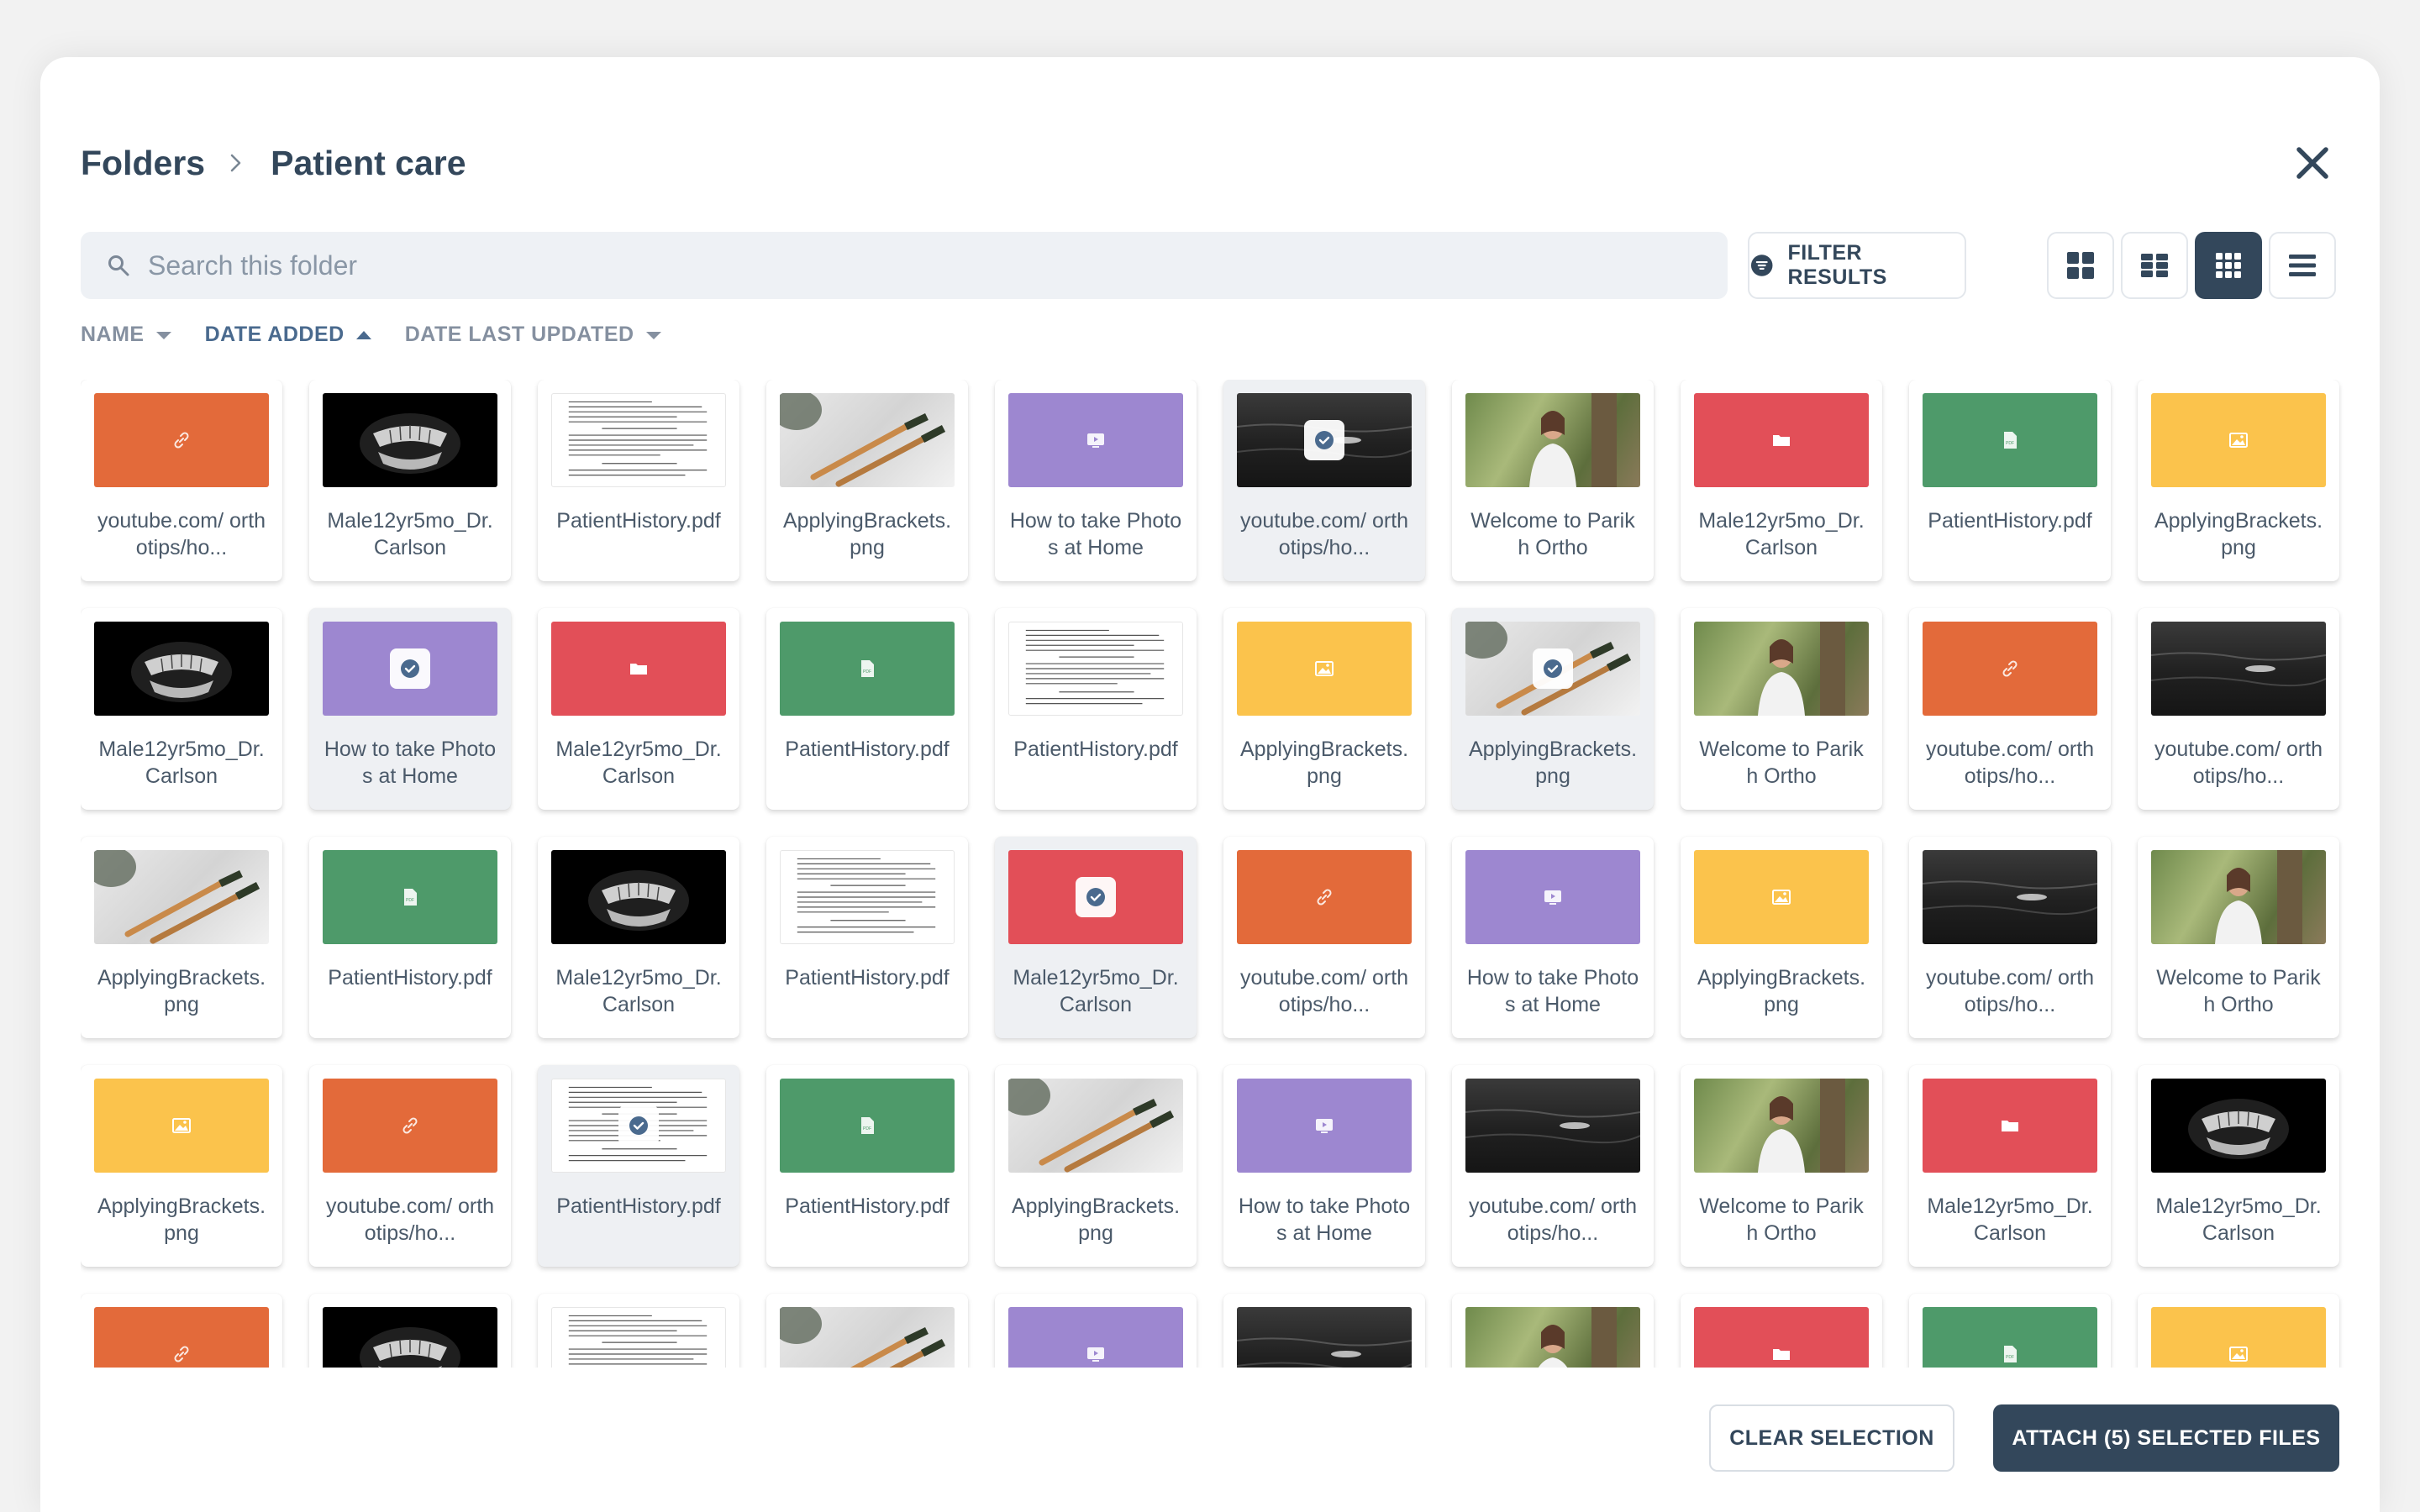  What do you see at coordinates (2010, 521) in the screenshot?
I see `file-name: PatientHistory.pdf` at bounding box center [2010, 521].